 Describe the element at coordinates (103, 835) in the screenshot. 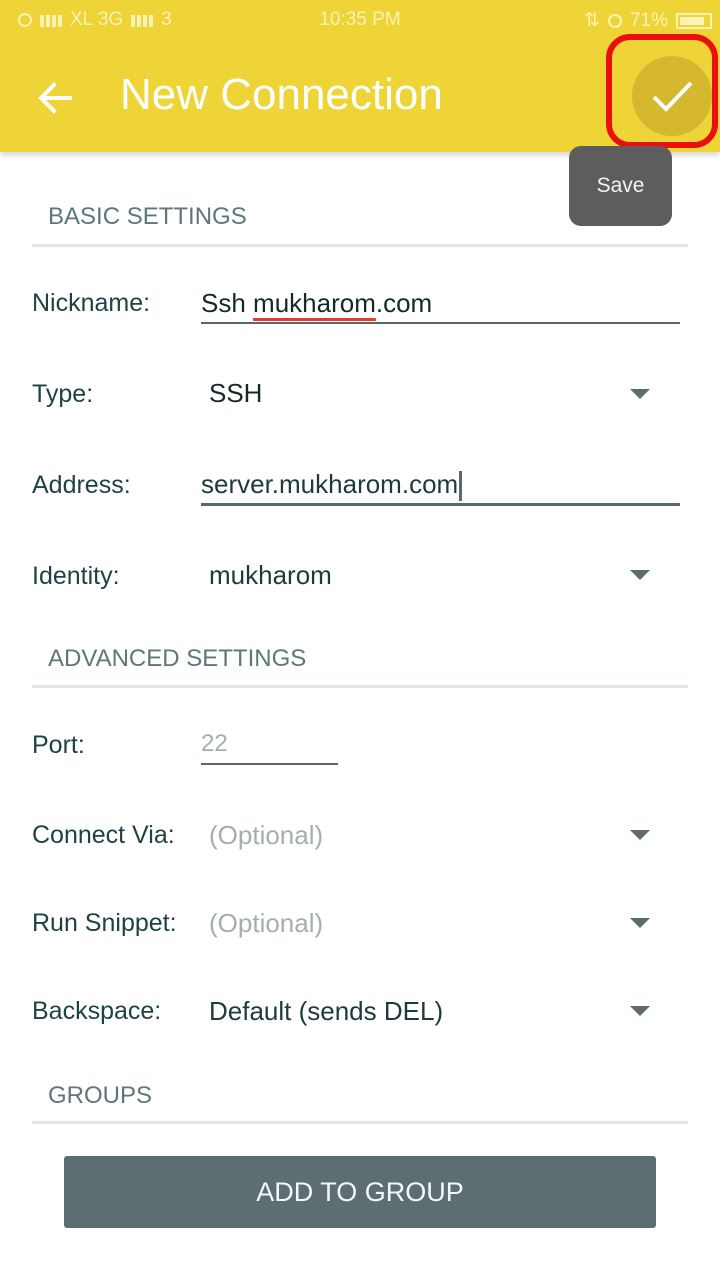

I see `connect-via-label: Connect Via:` at that location.